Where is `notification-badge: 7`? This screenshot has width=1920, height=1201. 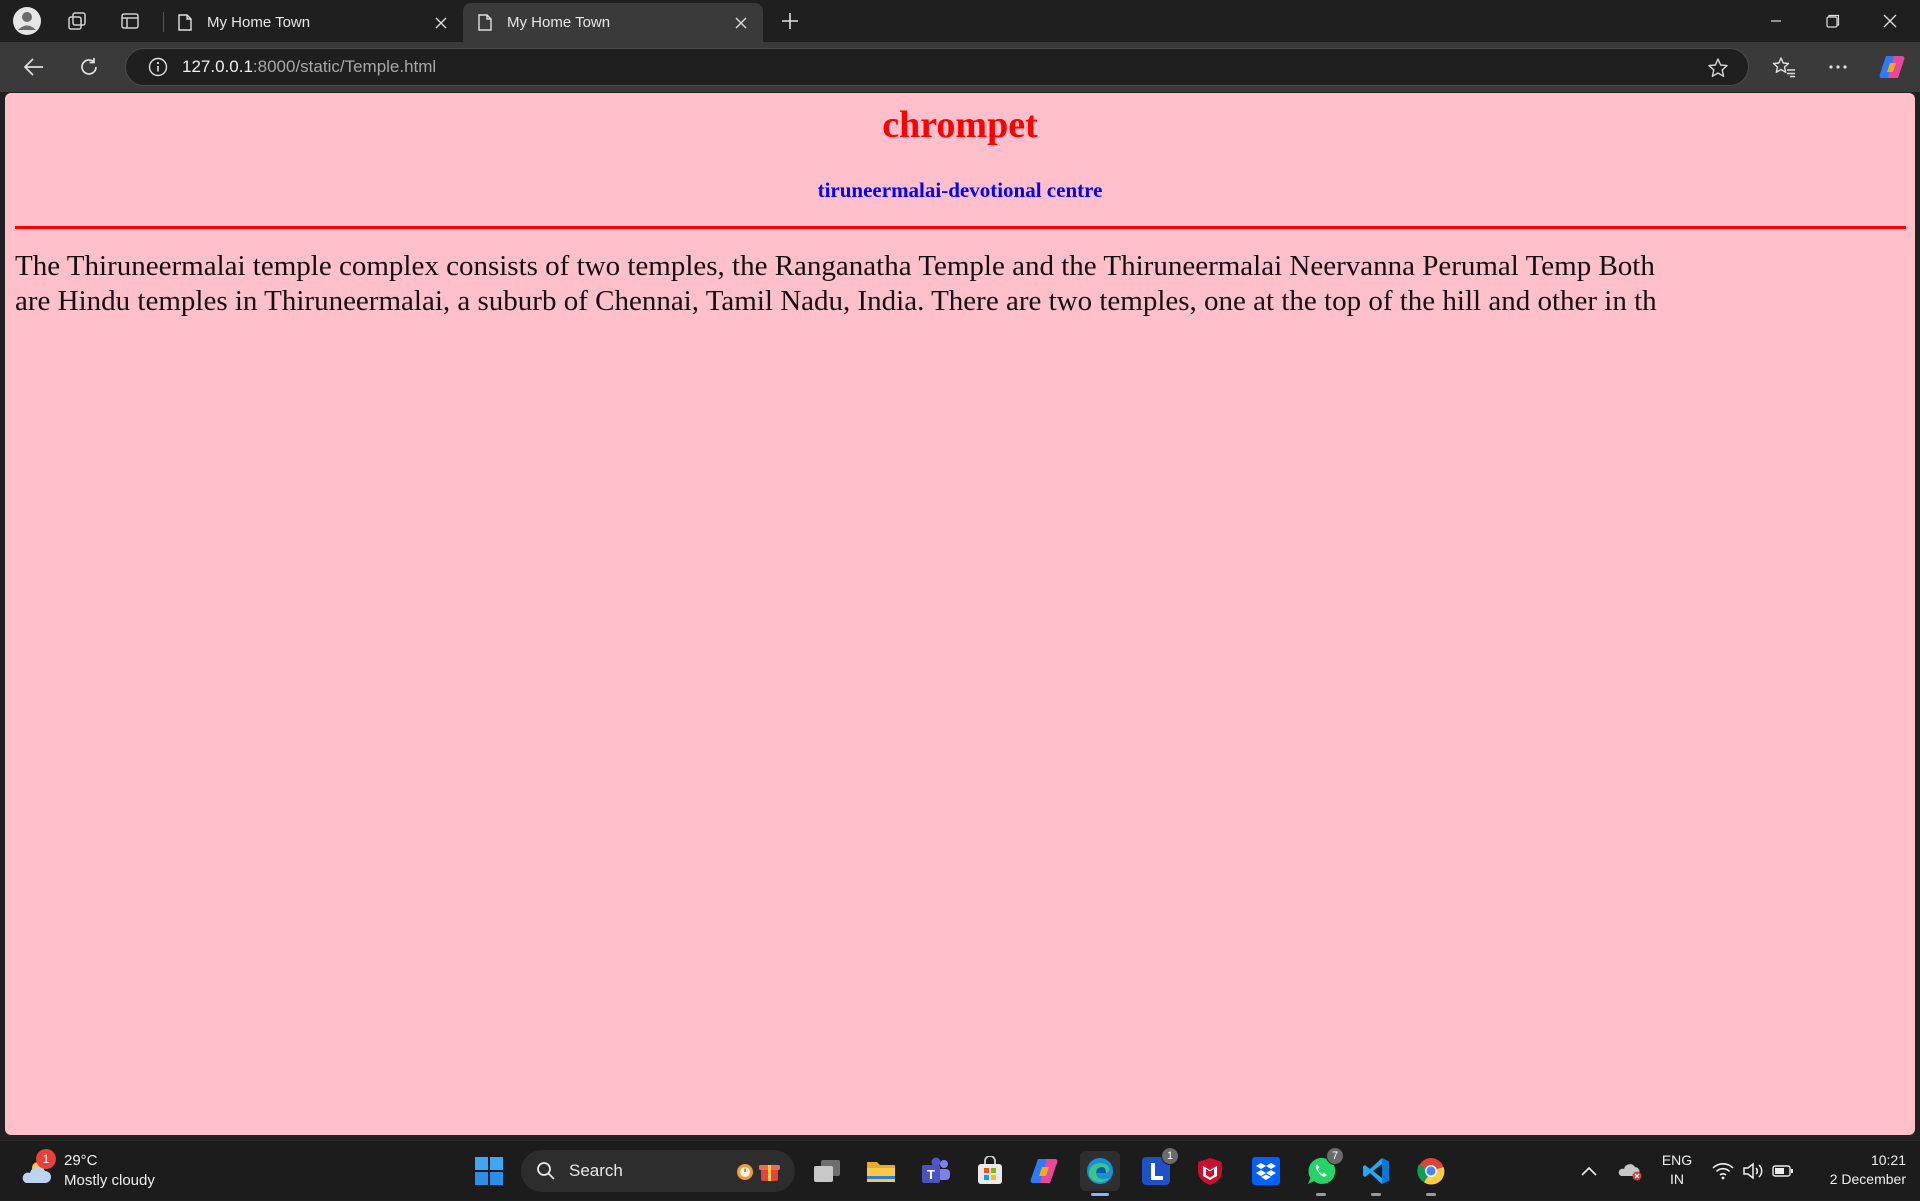 notification-badge: 7 is located at coordinates (1335, 1156).